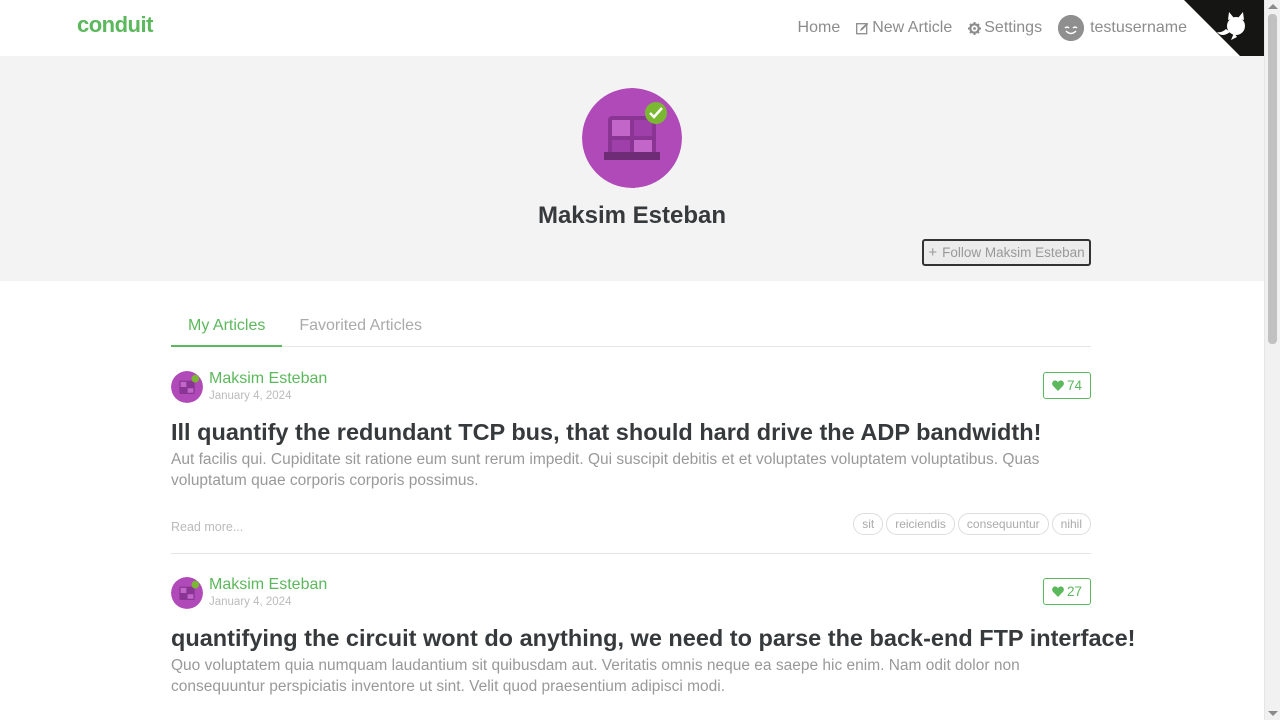 The height and width of the screenshot is (720, 1280). Describe the element at coordinates (631, 387) in the screenshot. I see `article-meta: Maksim Esteban January 4, 2024 74` at that location.